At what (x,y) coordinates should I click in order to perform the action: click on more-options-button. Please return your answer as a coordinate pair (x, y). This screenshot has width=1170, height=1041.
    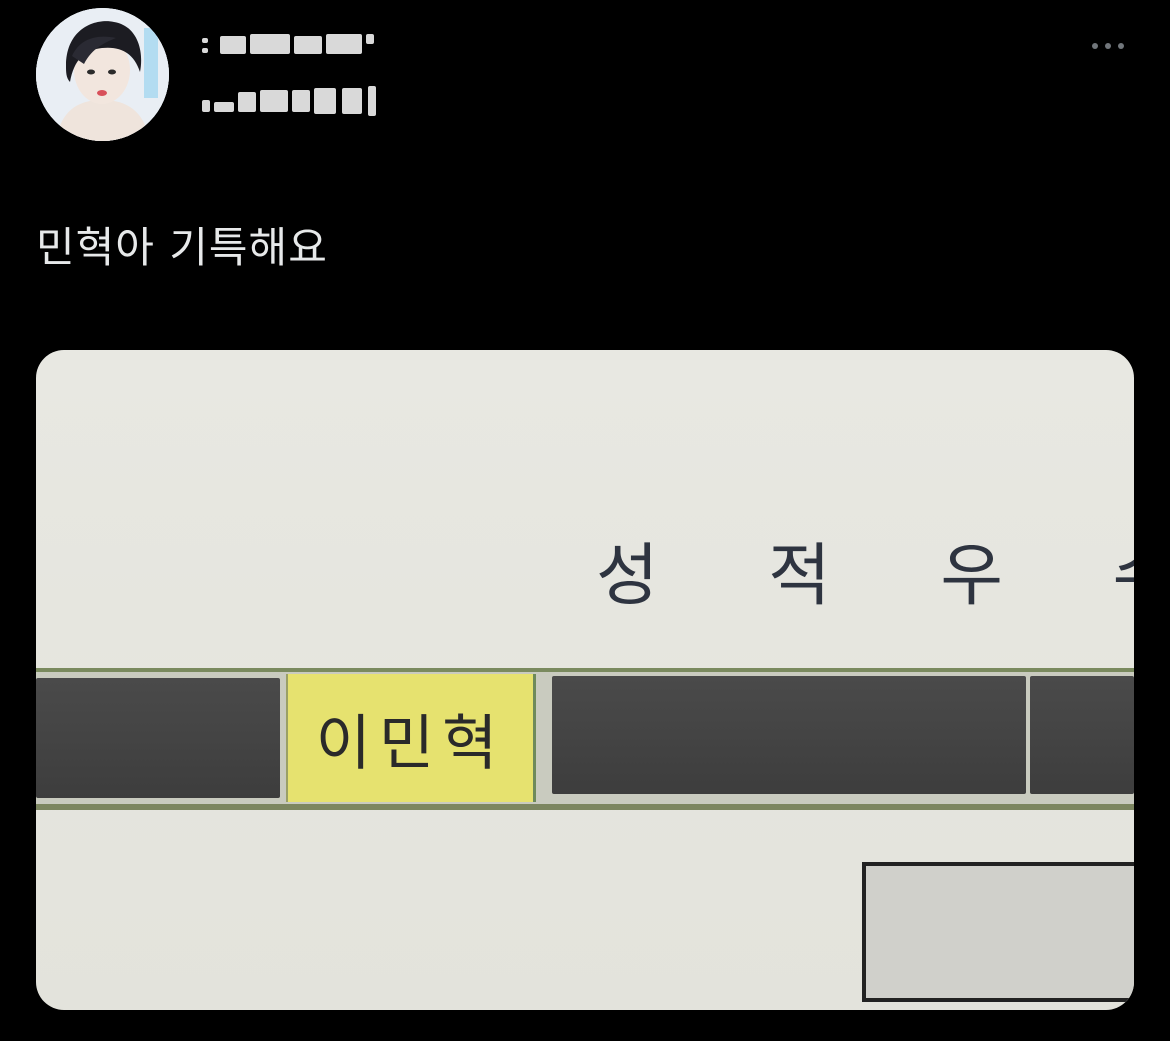
    Looking at the image, I should click on (1108, 46).